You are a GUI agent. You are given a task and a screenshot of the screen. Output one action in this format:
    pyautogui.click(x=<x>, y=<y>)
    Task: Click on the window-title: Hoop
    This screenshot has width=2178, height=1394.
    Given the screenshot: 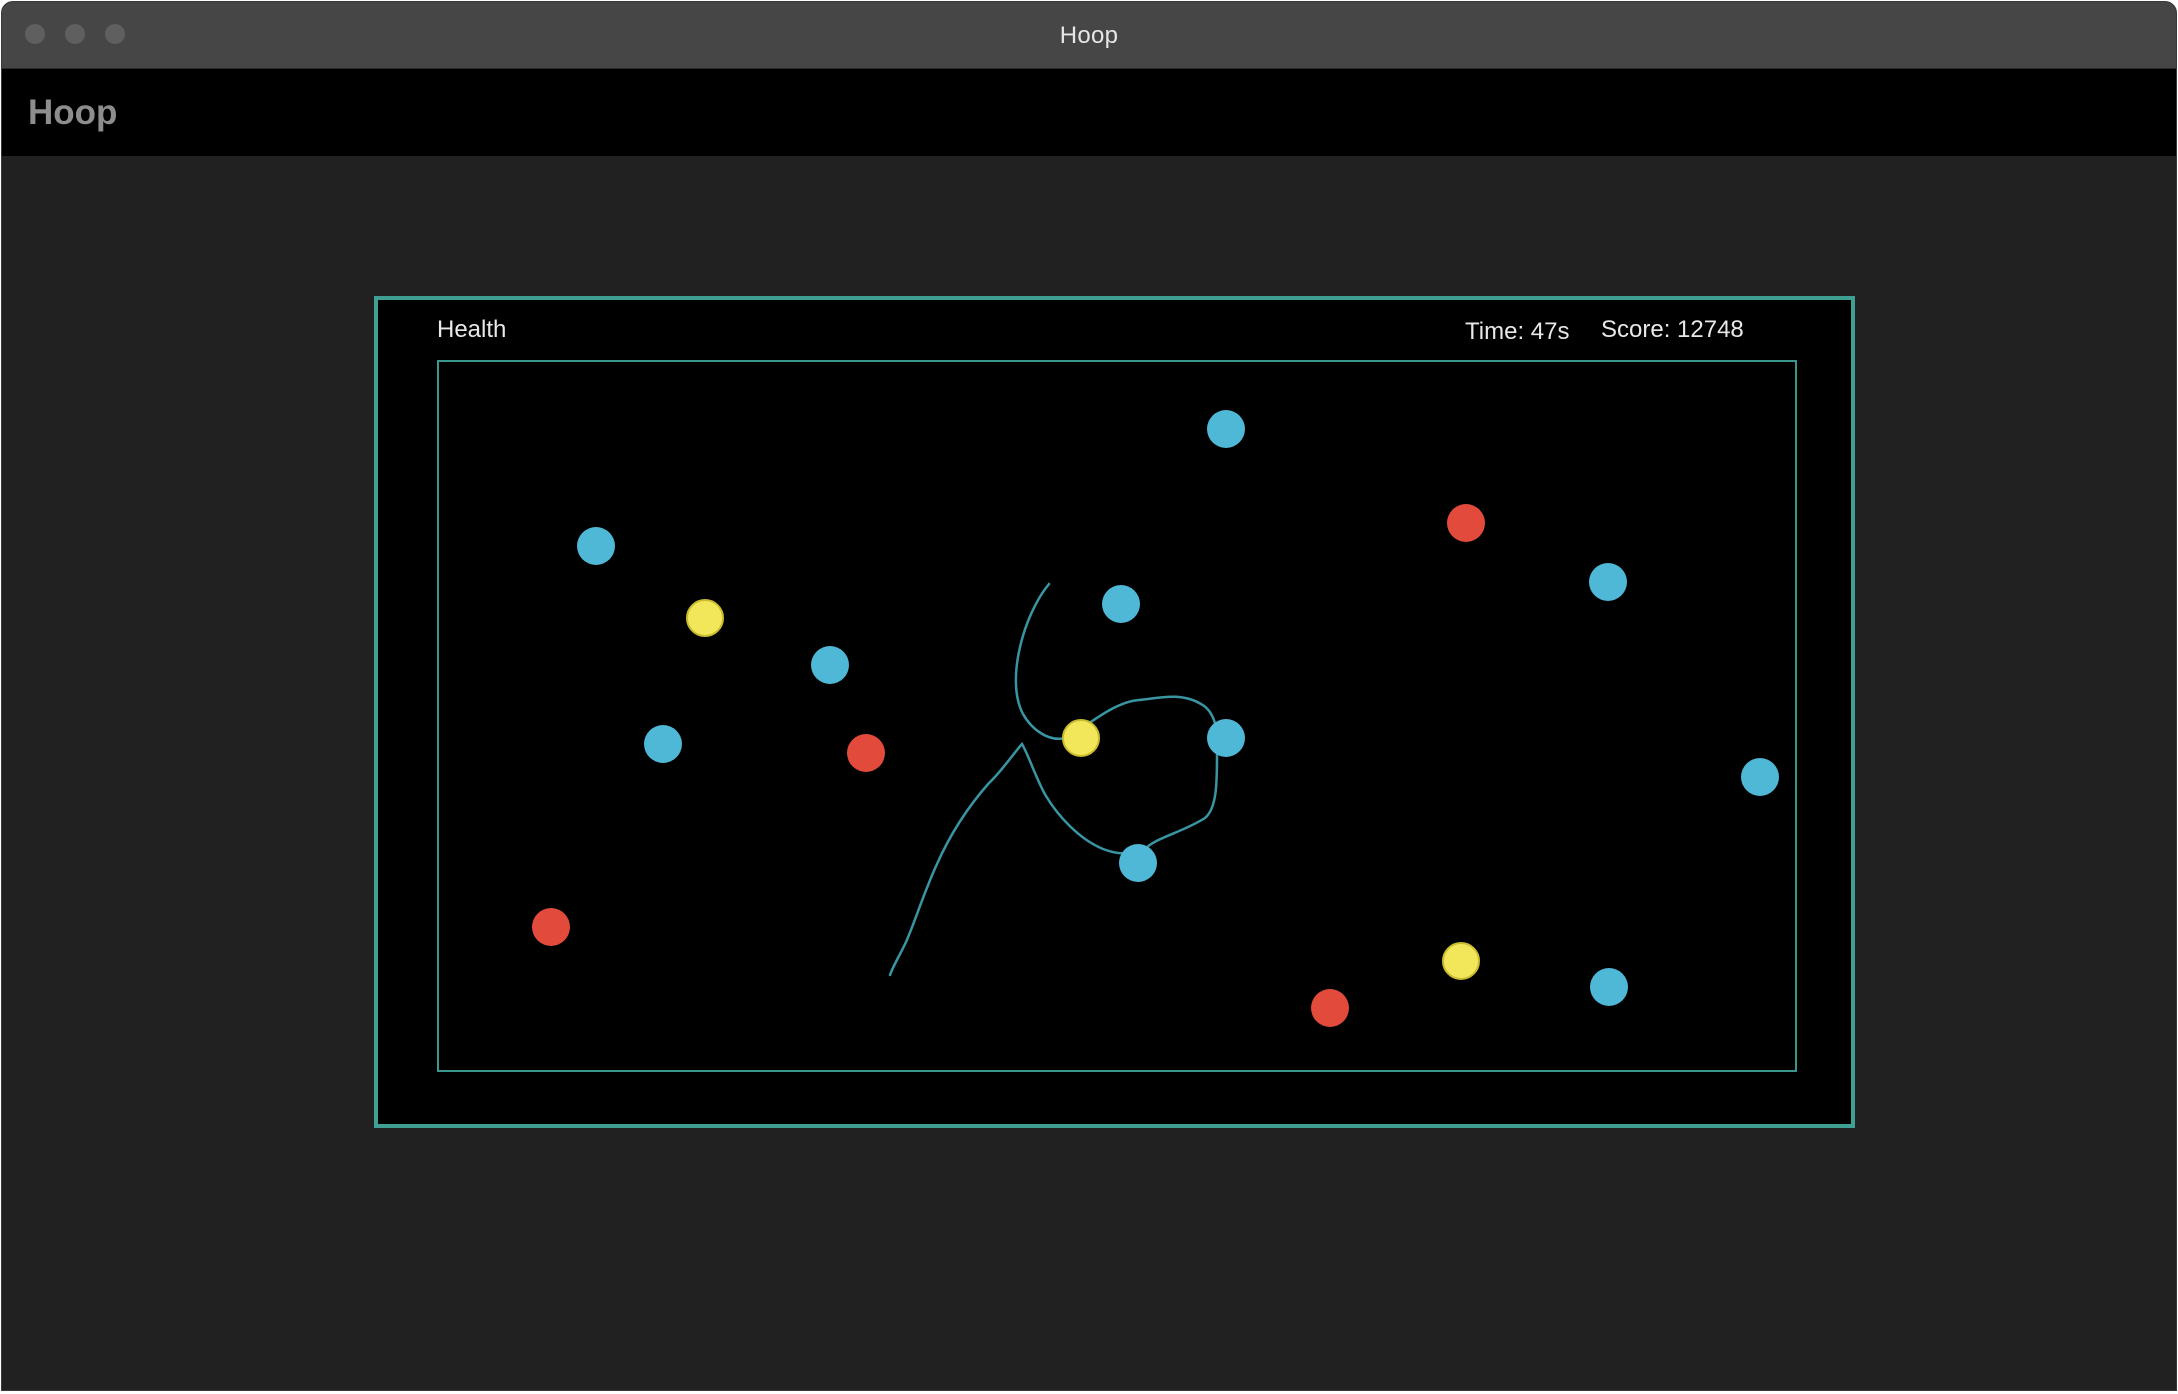 What is the action you would take?
    pyautogui.click(x=1089, y=35)
    